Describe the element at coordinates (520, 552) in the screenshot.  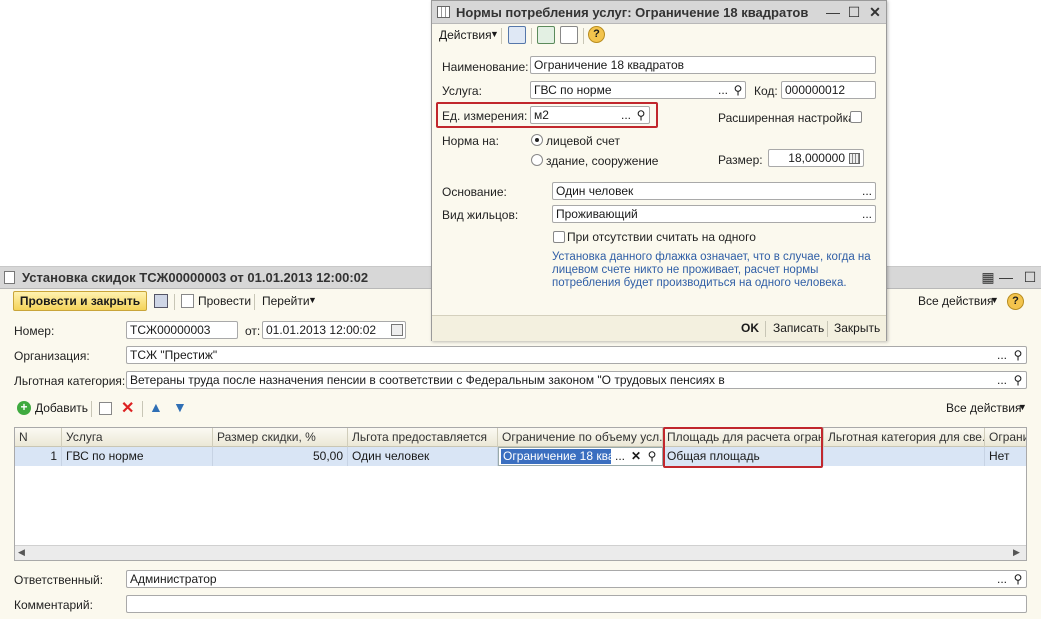
I see `horizontal-scrollbar: ◀ ▶` at that location.